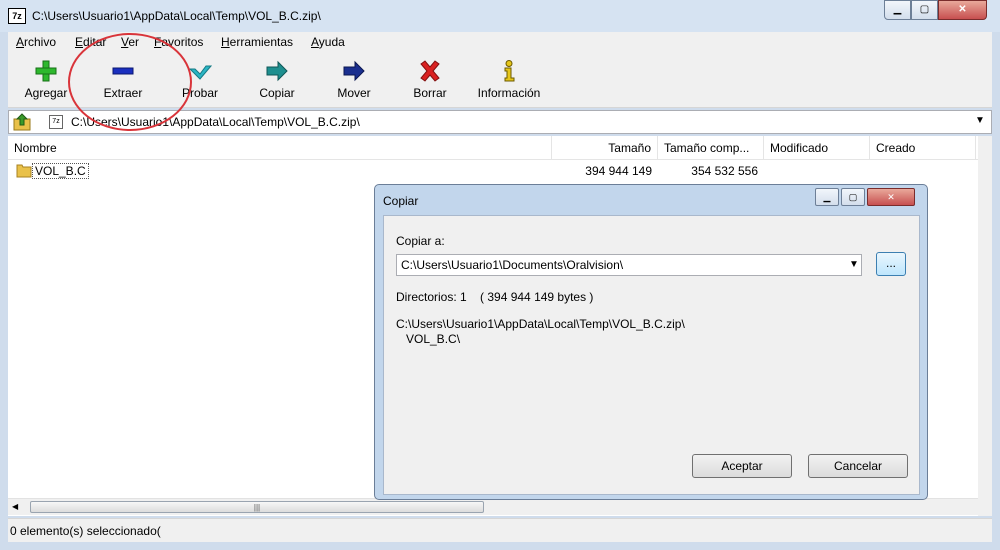  Describe the element at coordinates (433, 339) in the screenshot. I see `source-item: VOL_B.C\` at that location.